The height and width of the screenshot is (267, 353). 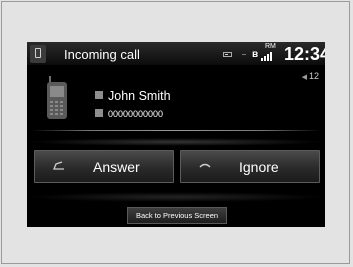 I want to click on status-bar: Incoming call ʙ RM 12:34, so click(x=176, y=53).